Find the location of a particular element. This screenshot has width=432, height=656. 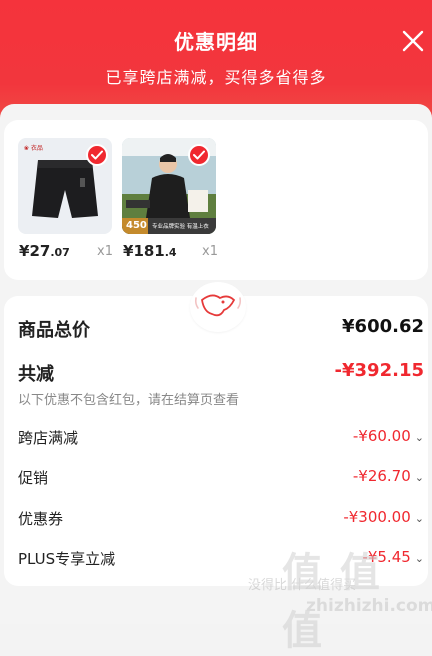

total-price-value: ¥600.62 is located at coordinates (383, 326).